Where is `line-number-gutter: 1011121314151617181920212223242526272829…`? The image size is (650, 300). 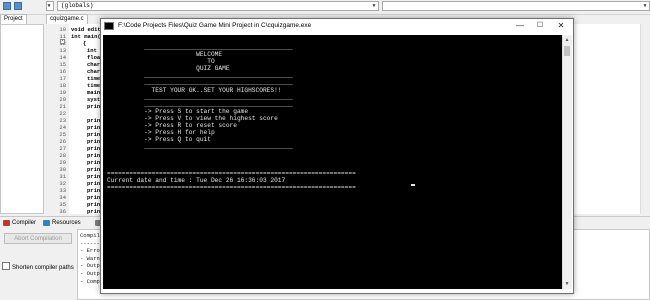
line-number-gutter: 1011121314151617181920212223242526272829… is located at coordinates (57, 123).